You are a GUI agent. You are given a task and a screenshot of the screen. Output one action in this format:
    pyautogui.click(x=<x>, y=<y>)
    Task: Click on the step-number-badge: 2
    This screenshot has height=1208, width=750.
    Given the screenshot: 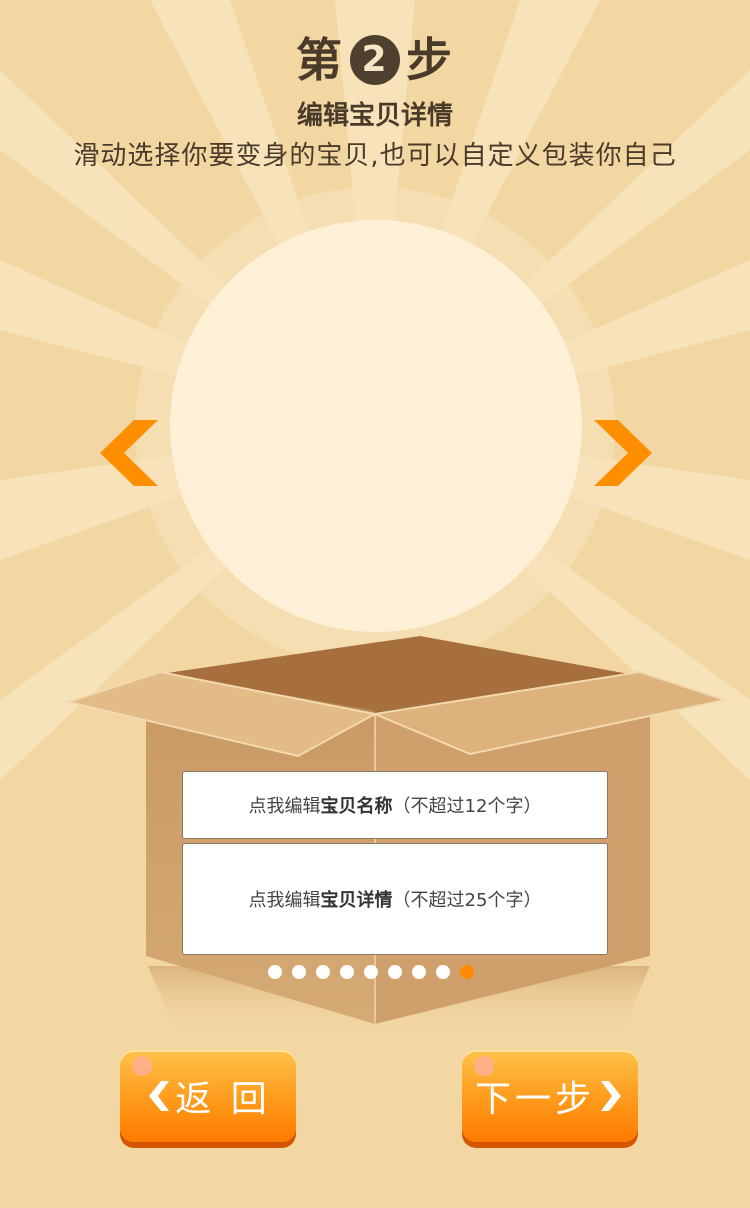 What is the action you would take?
    pyautogui.click(x=375, y=60)
    